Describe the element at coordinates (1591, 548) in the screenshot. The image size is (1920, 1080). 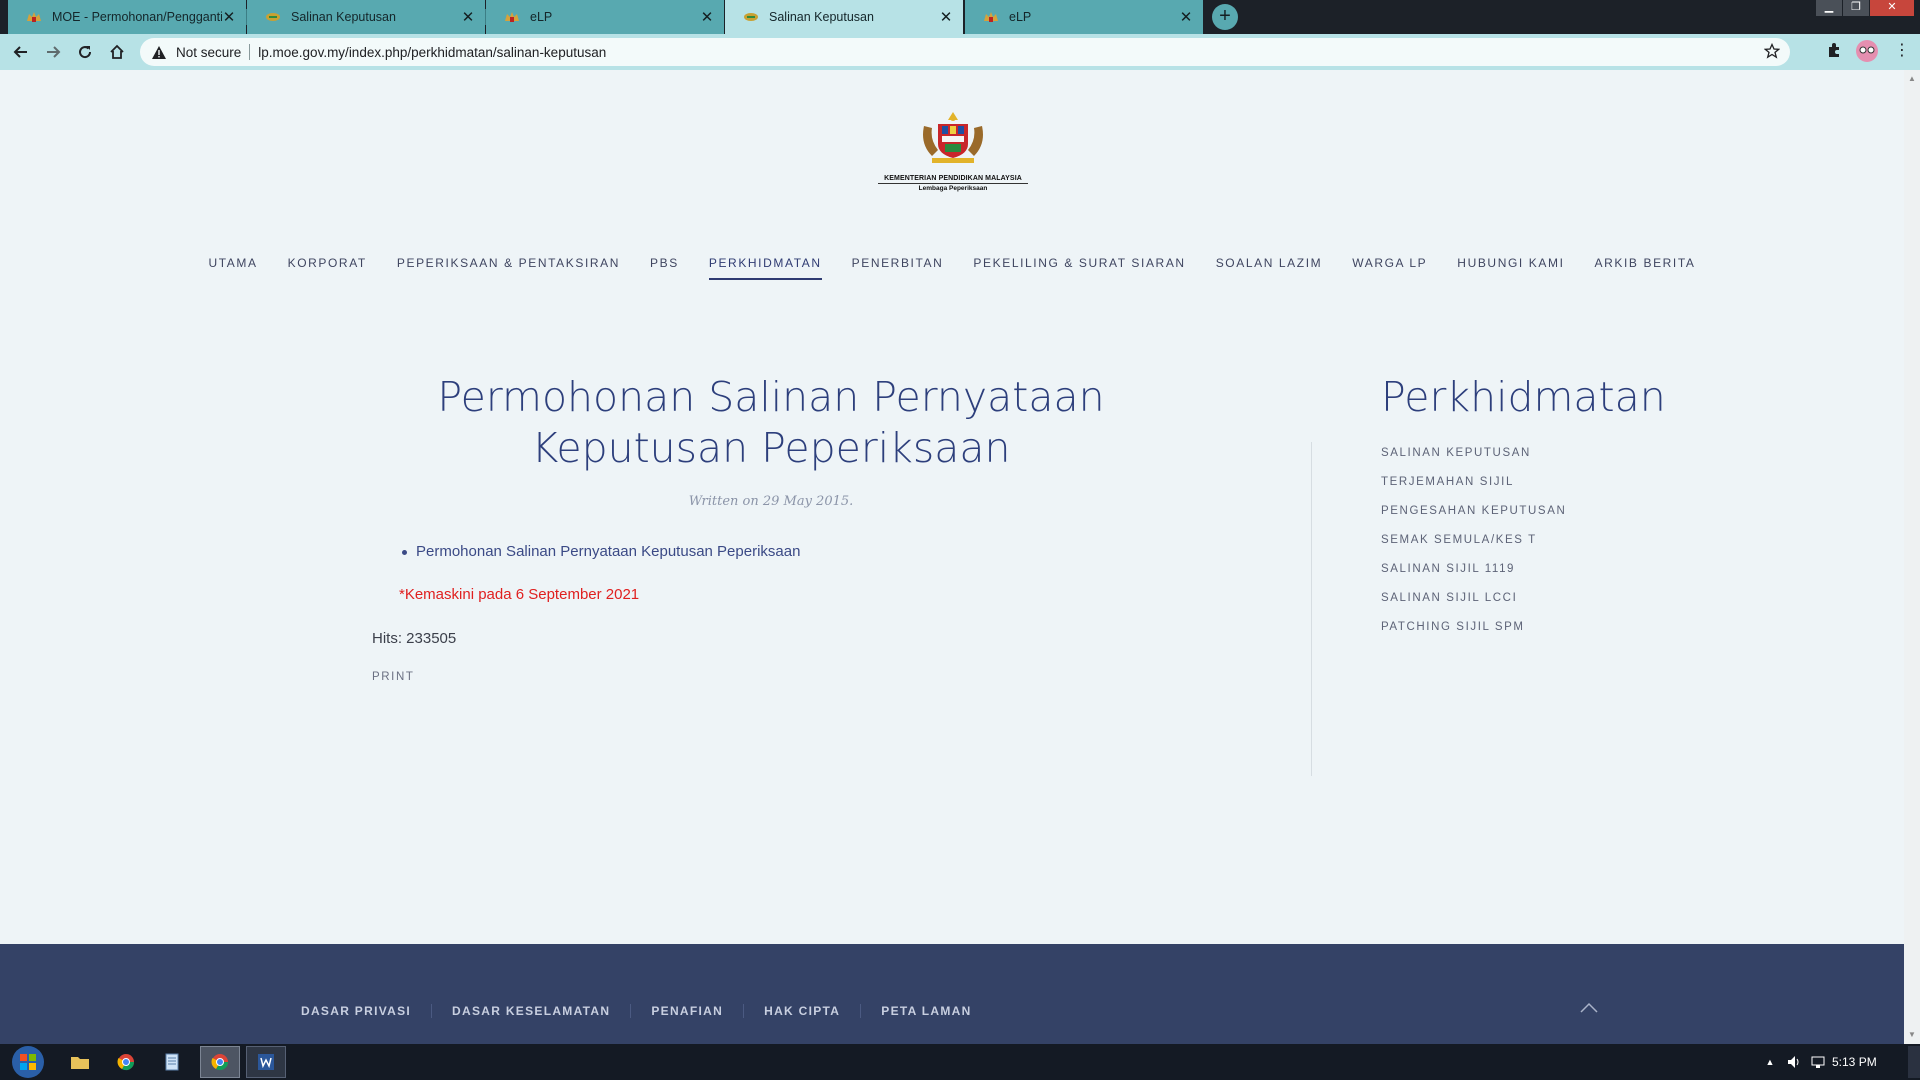
I see `sidebar-item-semak-semula: SEMAK SEMULA/KES T` at that location.